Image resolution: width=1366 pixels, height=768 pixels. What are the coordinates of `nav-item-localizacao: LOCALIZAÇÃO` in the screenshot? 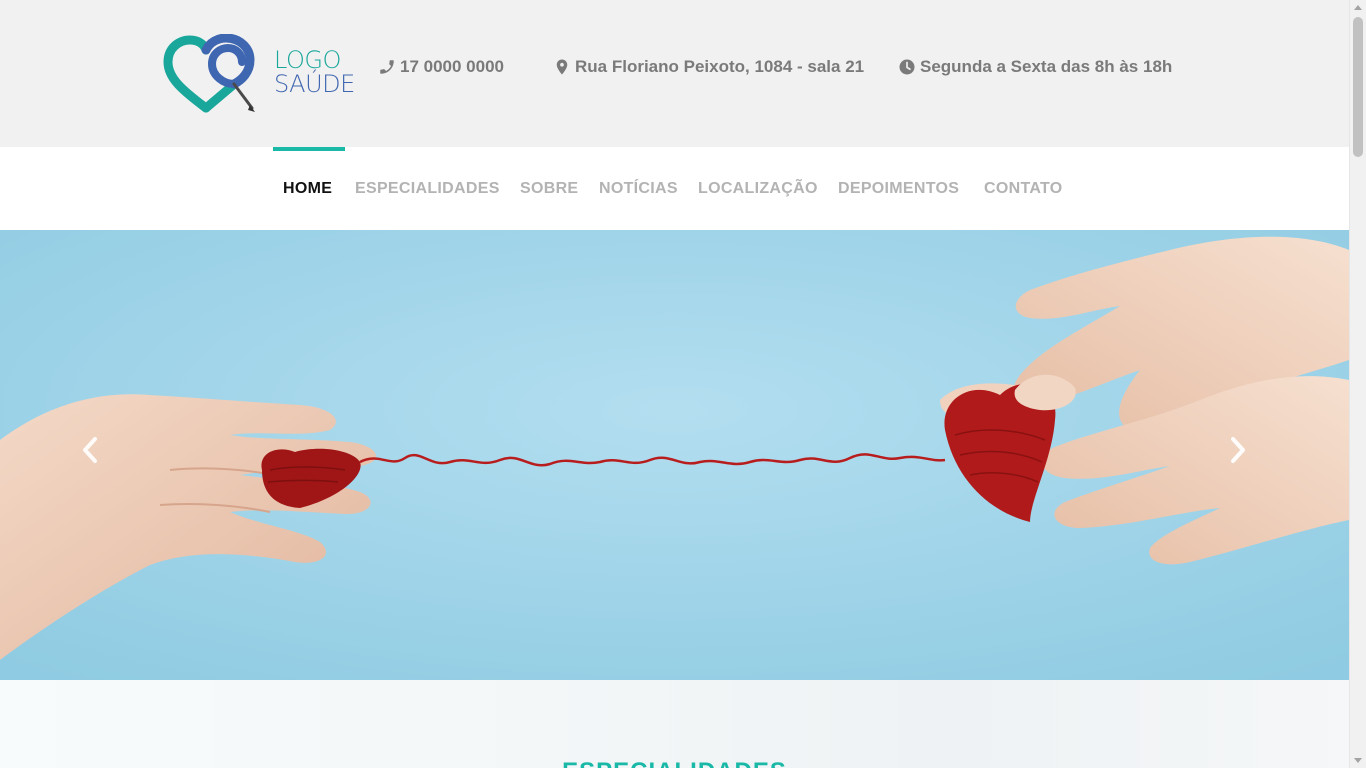 It's located at (758, 188).